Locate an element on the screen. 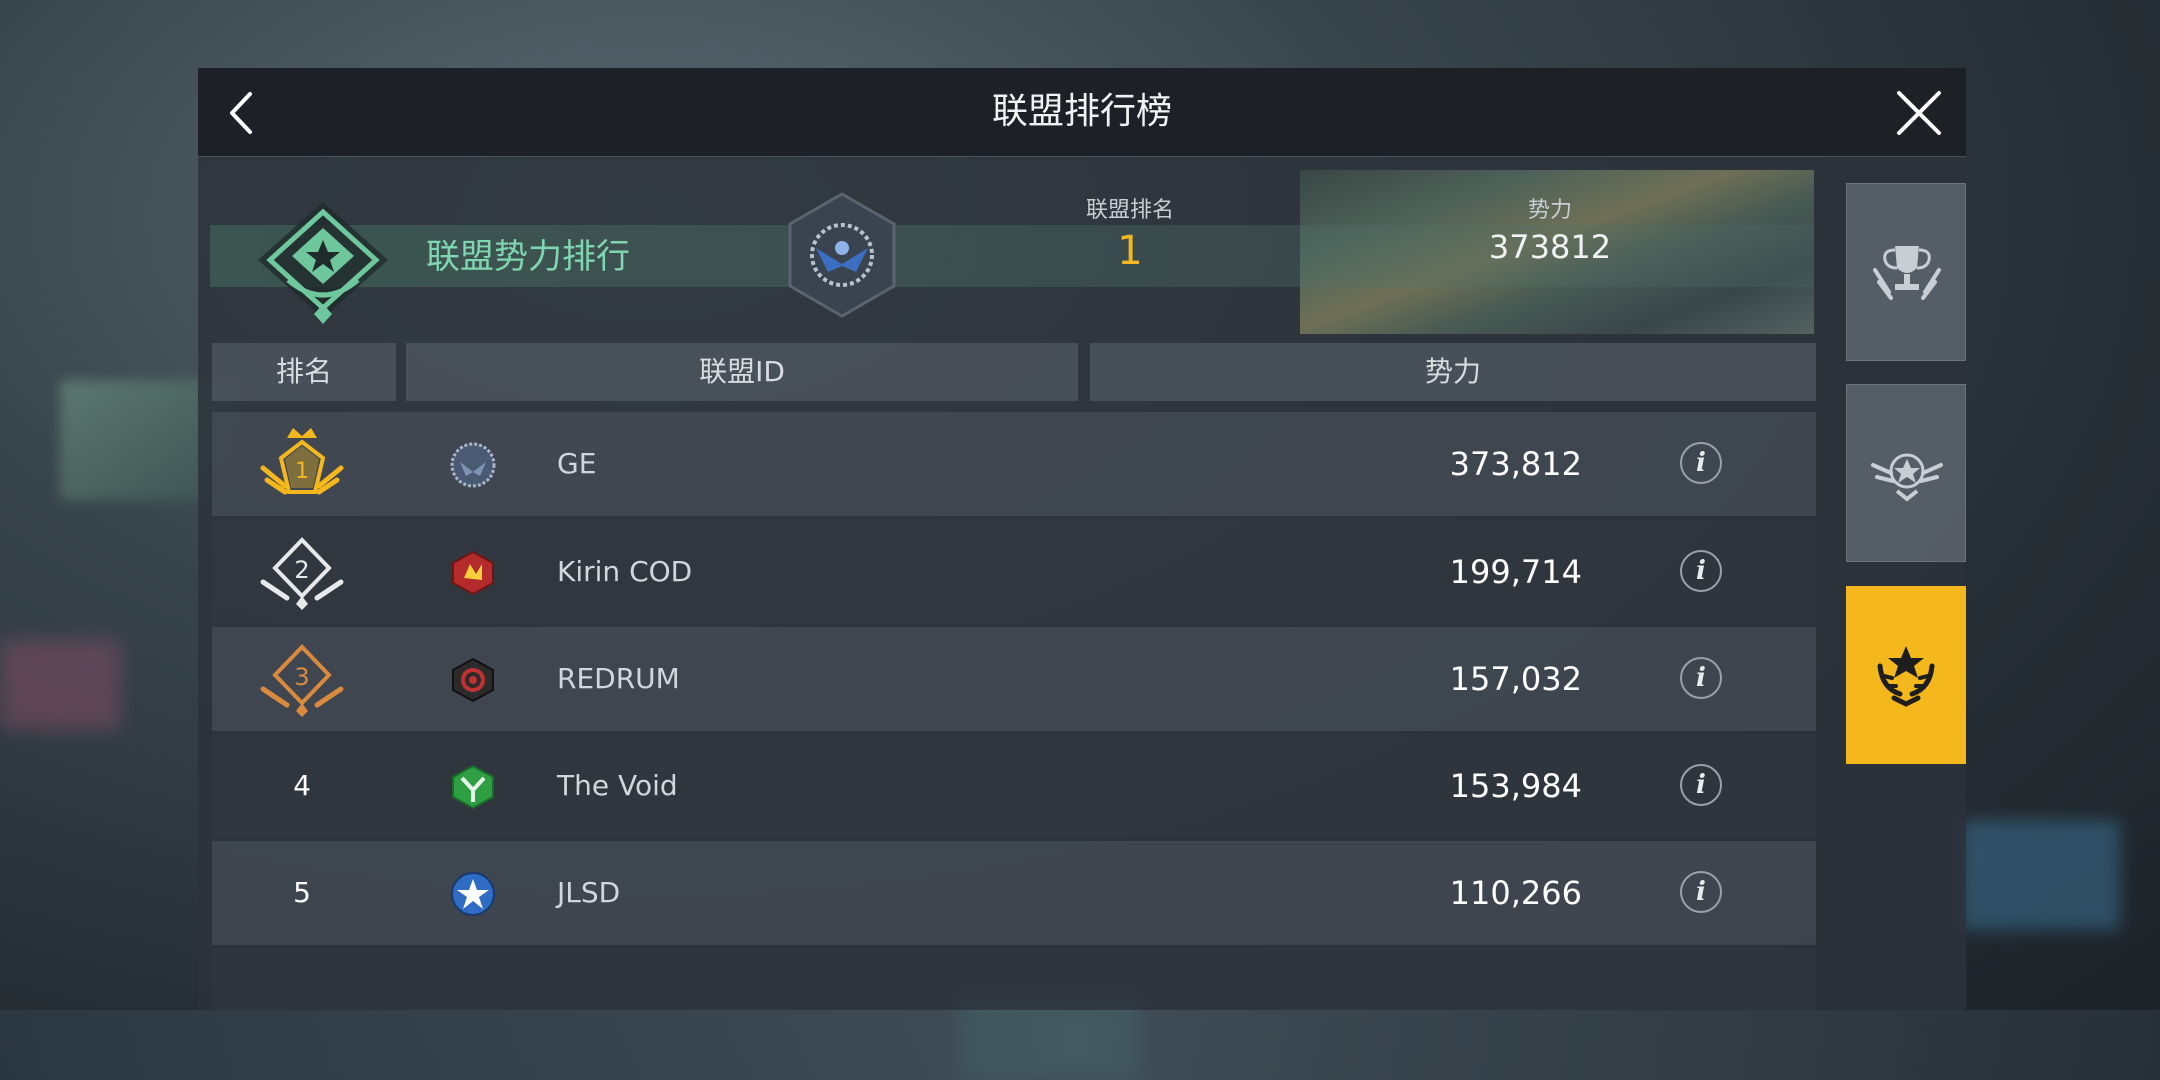 The width and height of the screenshot is (2160, 1080). tab-star-ranking is located at coordinates (1906, 473).